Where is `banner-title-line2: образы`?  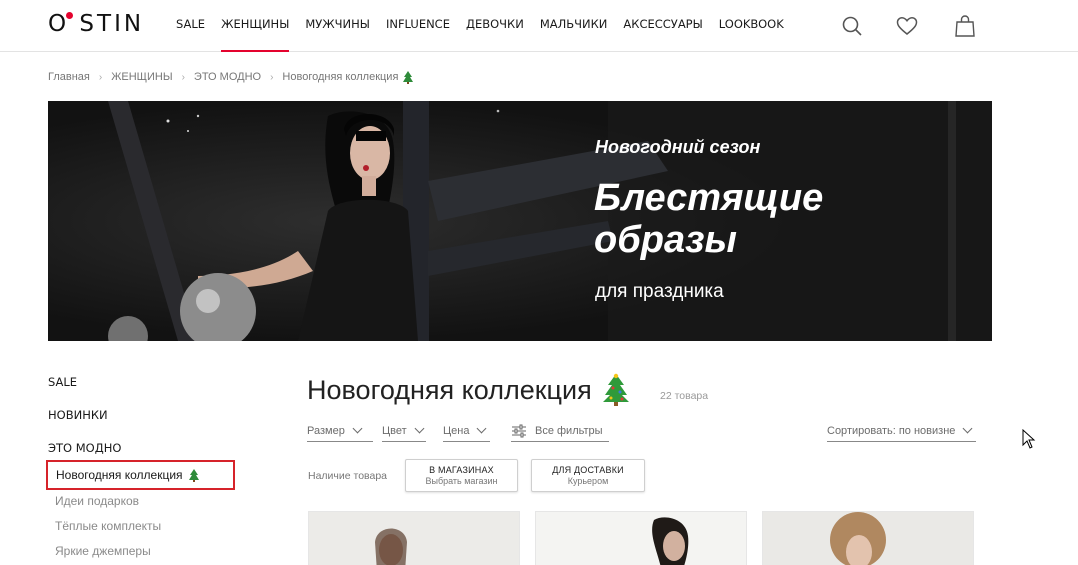 banner-title-line2: образы is located at coordinates (665, 240).